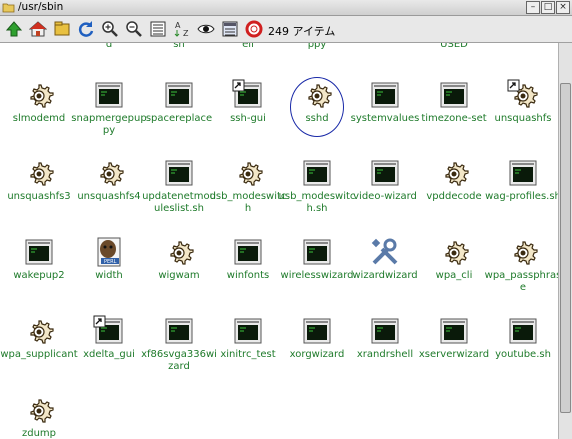 This screenshot has width=572, height=439. I want to click on file-item: wigwam, so click(179, 259).